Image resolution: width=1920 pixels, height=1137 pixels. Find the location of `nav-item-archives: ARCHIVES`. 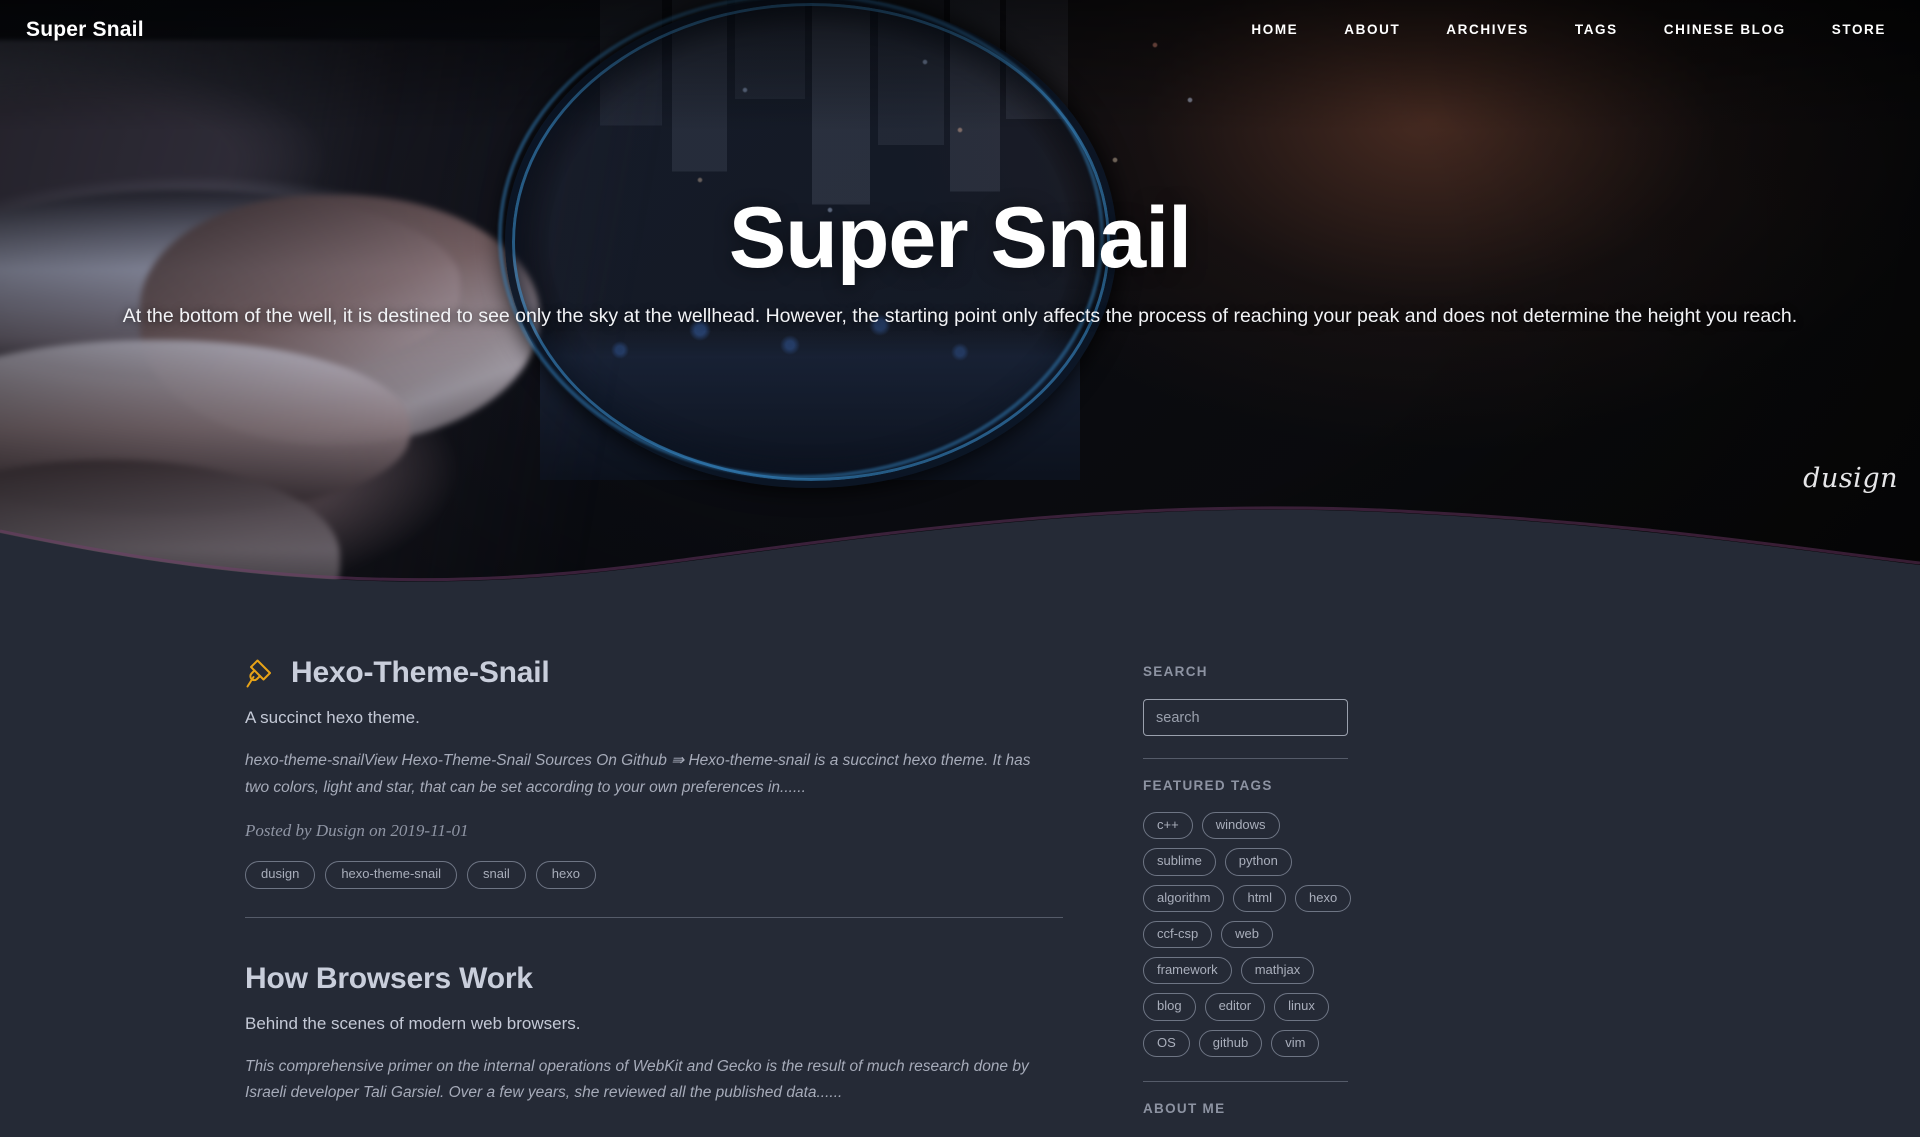

nav-item-archives: ARCHIVES is located at coordinates (1487, 30).